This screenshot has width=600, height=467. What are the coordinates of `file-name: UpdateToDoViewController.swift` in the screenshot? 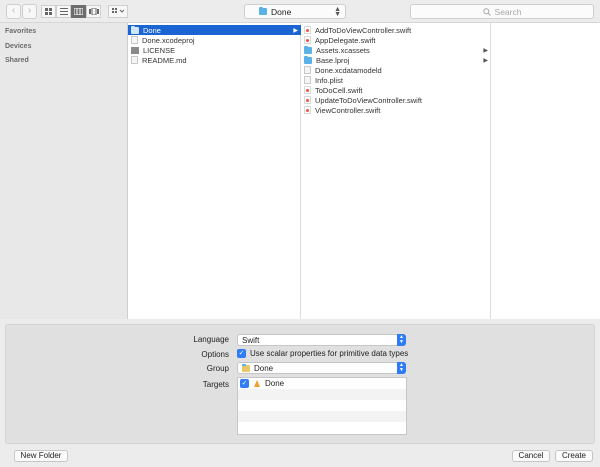 It's located at (368, 100).